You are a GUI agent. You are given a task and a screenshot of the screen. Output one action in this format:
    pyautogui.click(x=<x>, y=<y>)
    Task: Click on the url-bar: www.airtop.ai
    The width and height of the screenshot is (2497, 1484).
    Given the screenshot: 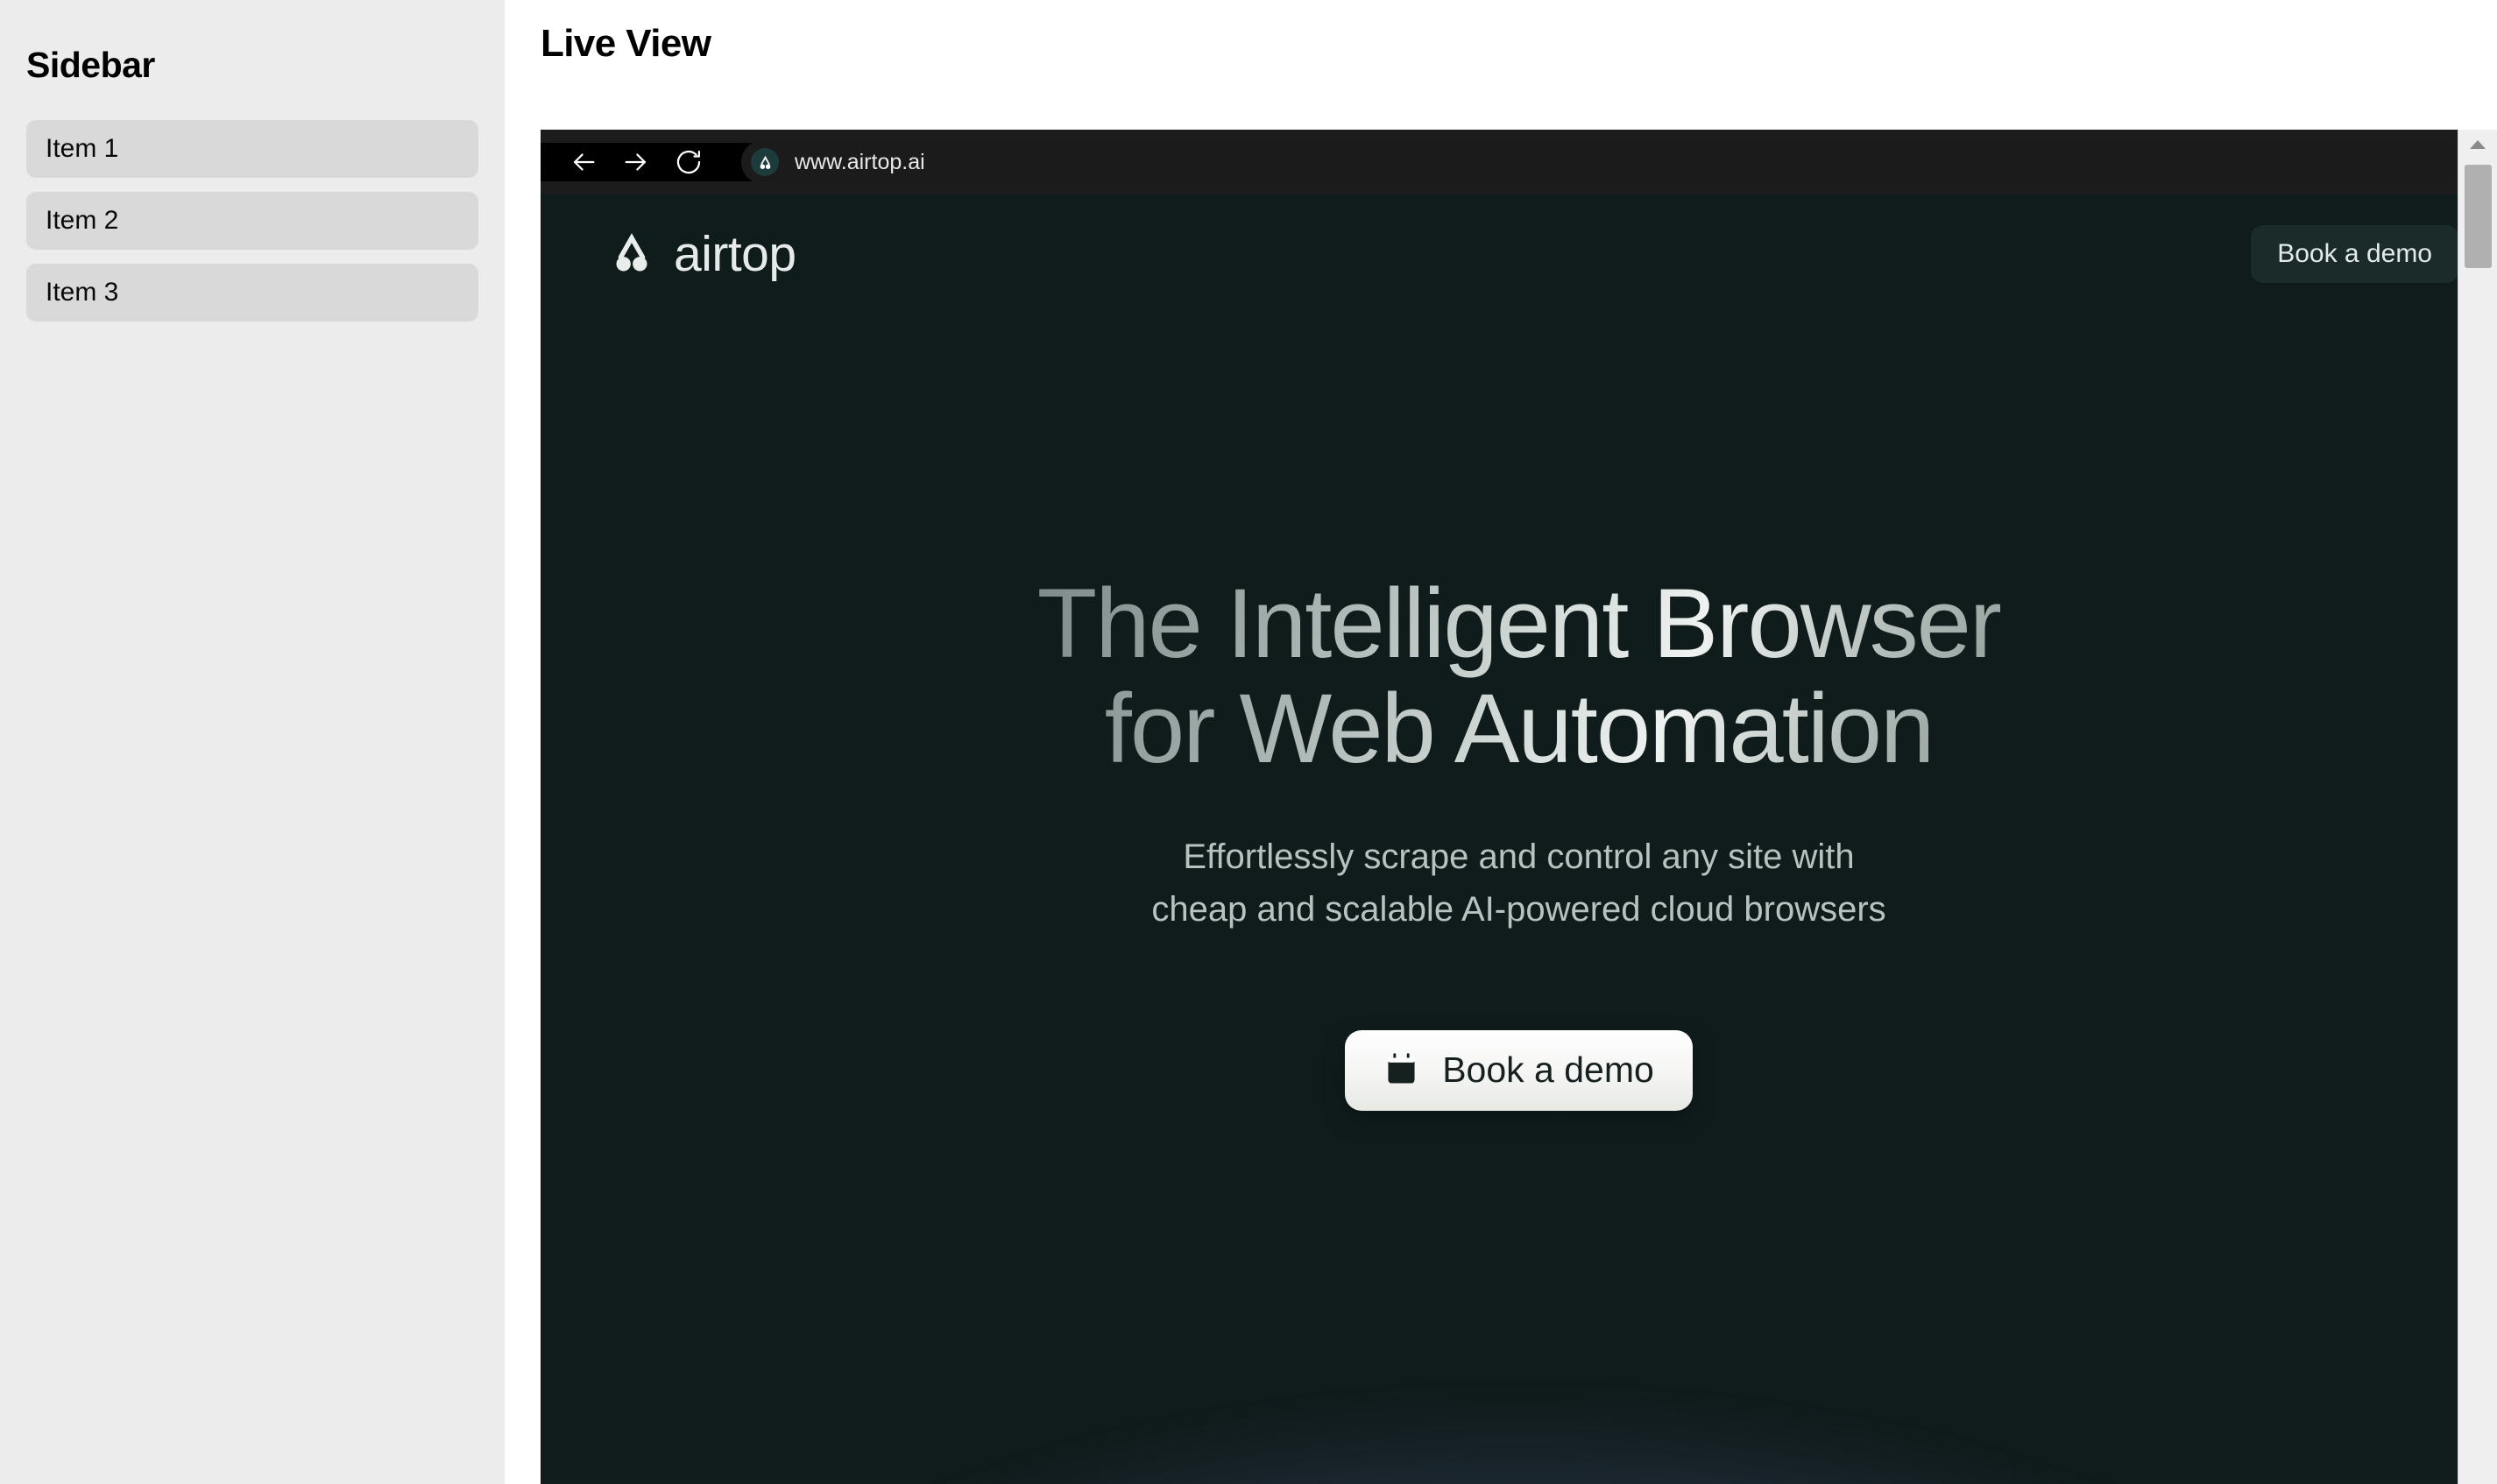 What is the action you would take?
    pyautogui.click(x=1619, y=162)
    